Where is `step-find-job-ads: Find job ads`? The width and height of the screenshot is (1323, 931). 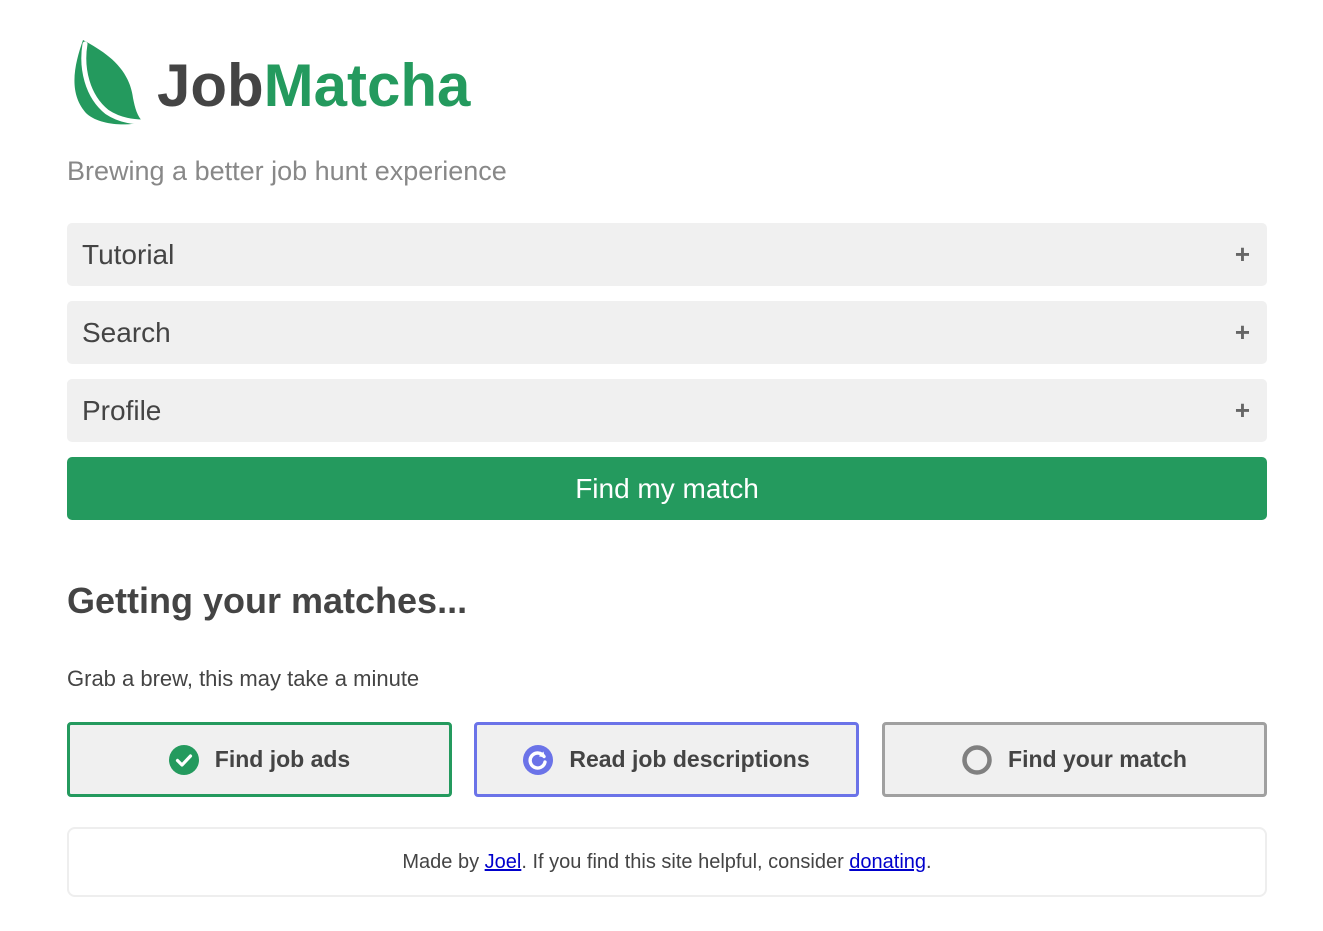
step-find-job-ads: Find job ads is located at coordinates (259, 759).